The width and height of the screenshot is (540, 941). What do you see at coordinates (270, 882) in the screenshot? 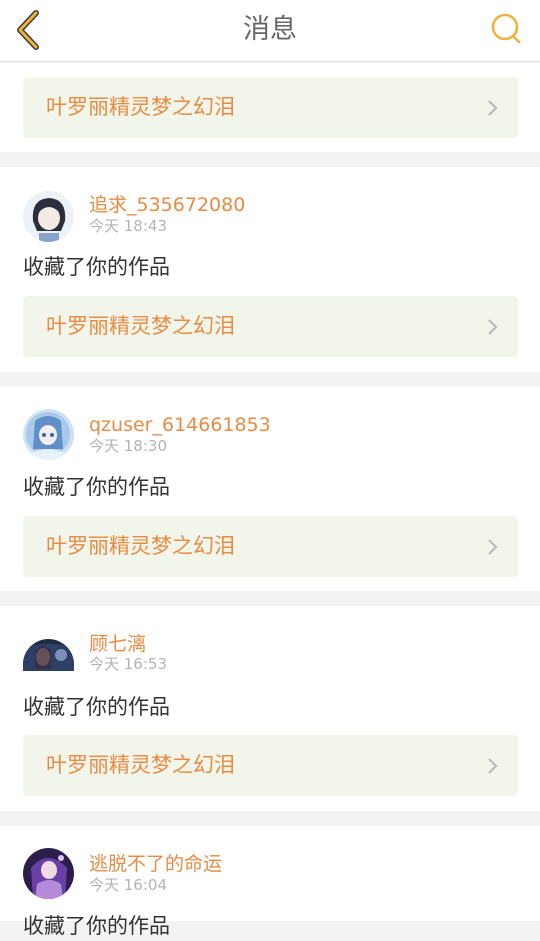
I see `message-card: 逃脱不了的命运 今天 16:04 收藏了你的作品` at bounding box center [270, 882].